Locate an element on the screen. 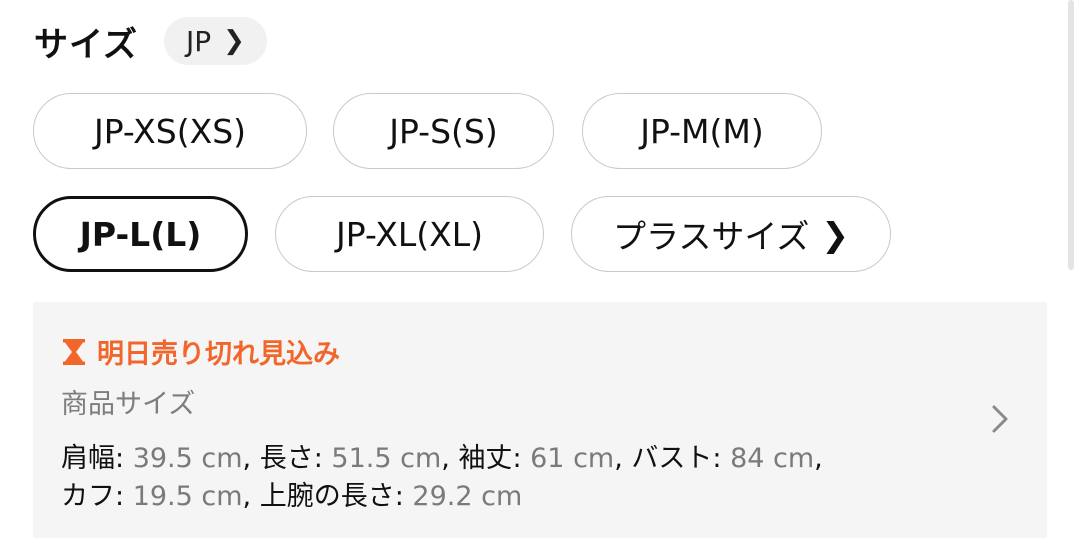  size-option-plus-size: プラスサイズ ❯ is located at coordinates (731, 234).